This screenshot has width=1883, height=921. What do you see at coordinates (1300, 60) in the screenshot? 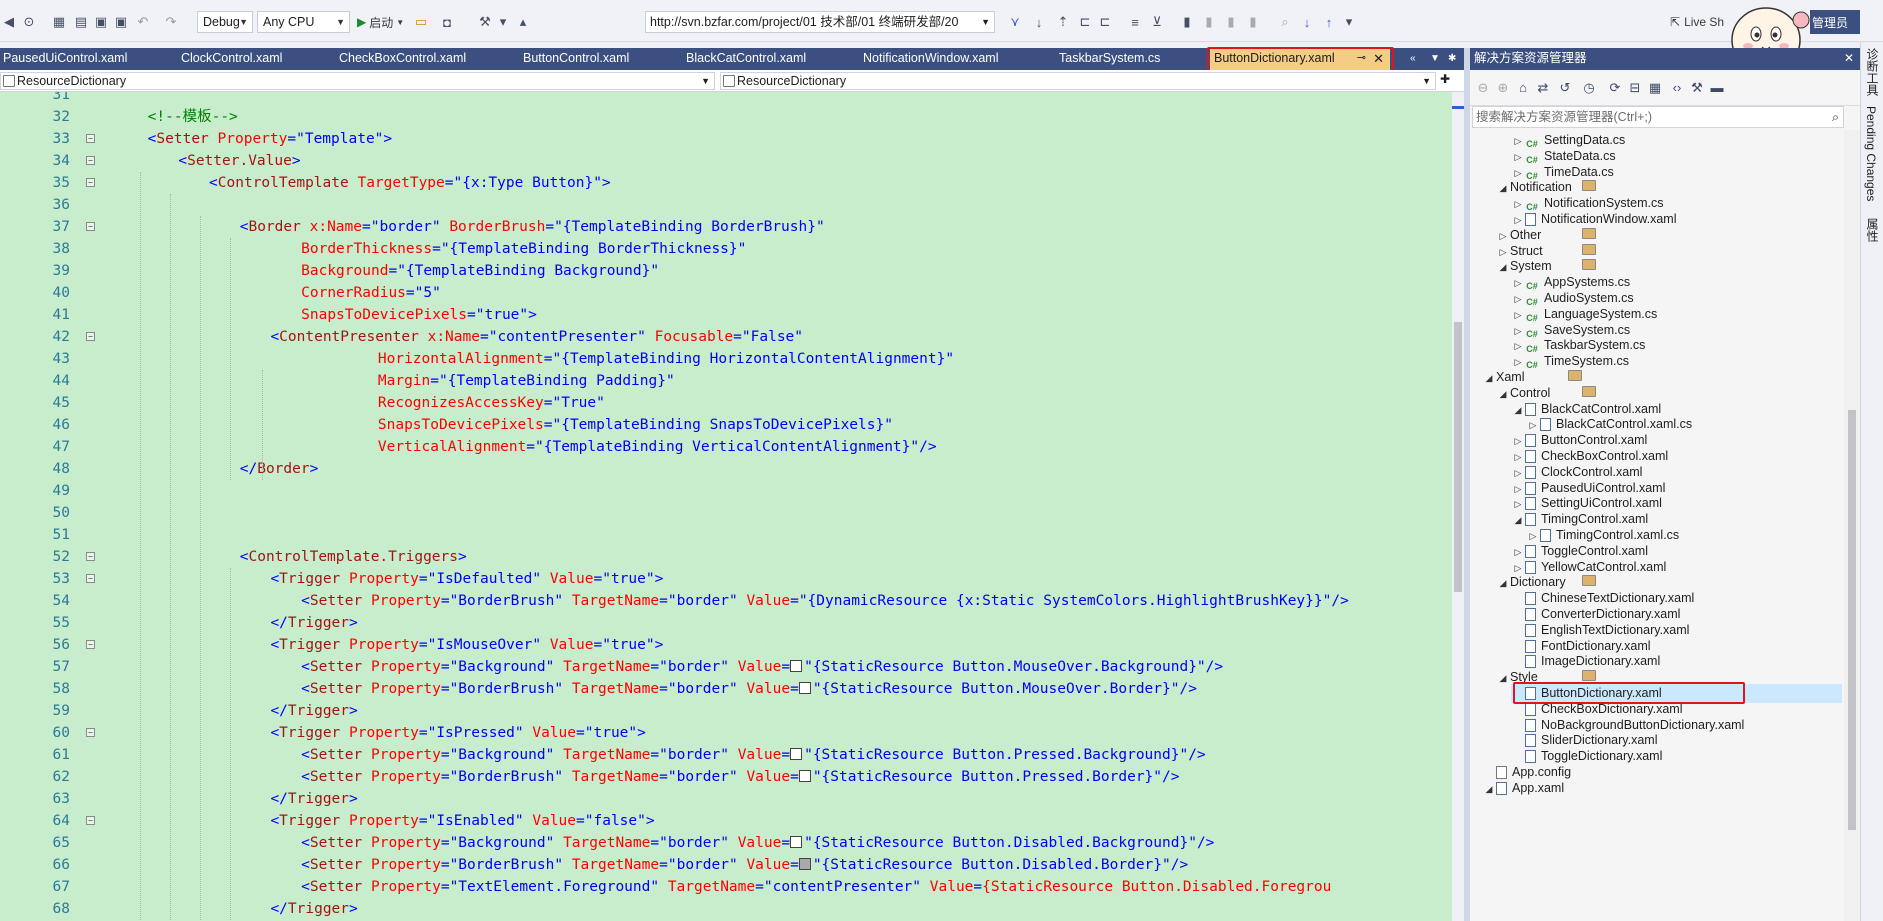
I see `tab-button-dictionary: ButtonDictionary.xaml ⊸ ✕` at bounding box center [1300, 60].